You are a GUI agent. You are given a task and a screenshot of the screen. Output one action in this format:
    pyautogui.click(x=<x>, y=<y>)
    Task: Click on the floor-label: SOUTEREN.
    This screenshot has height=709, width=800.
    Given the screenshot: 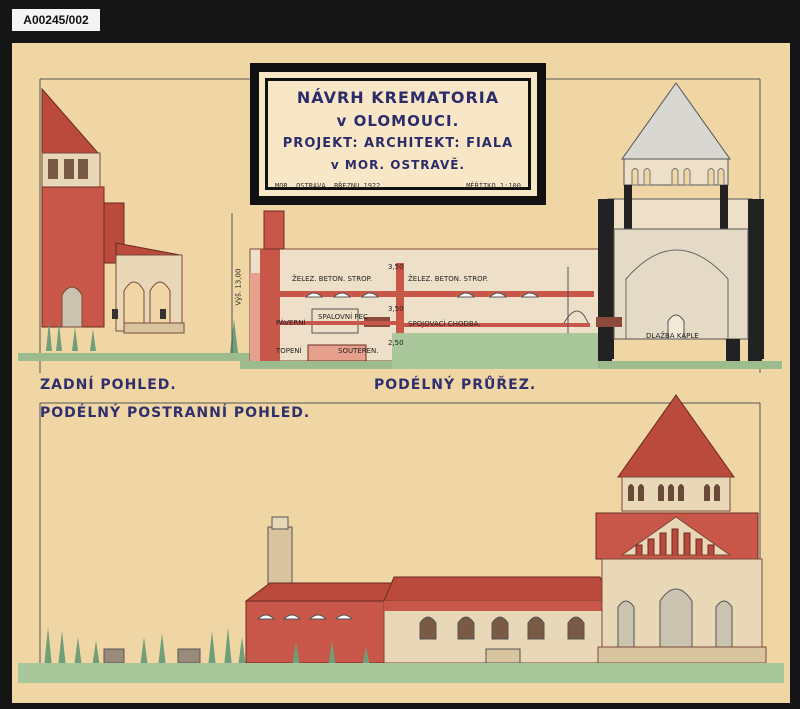 What is the action you would take?
    pyautogui.click(x=358, y=351)
    